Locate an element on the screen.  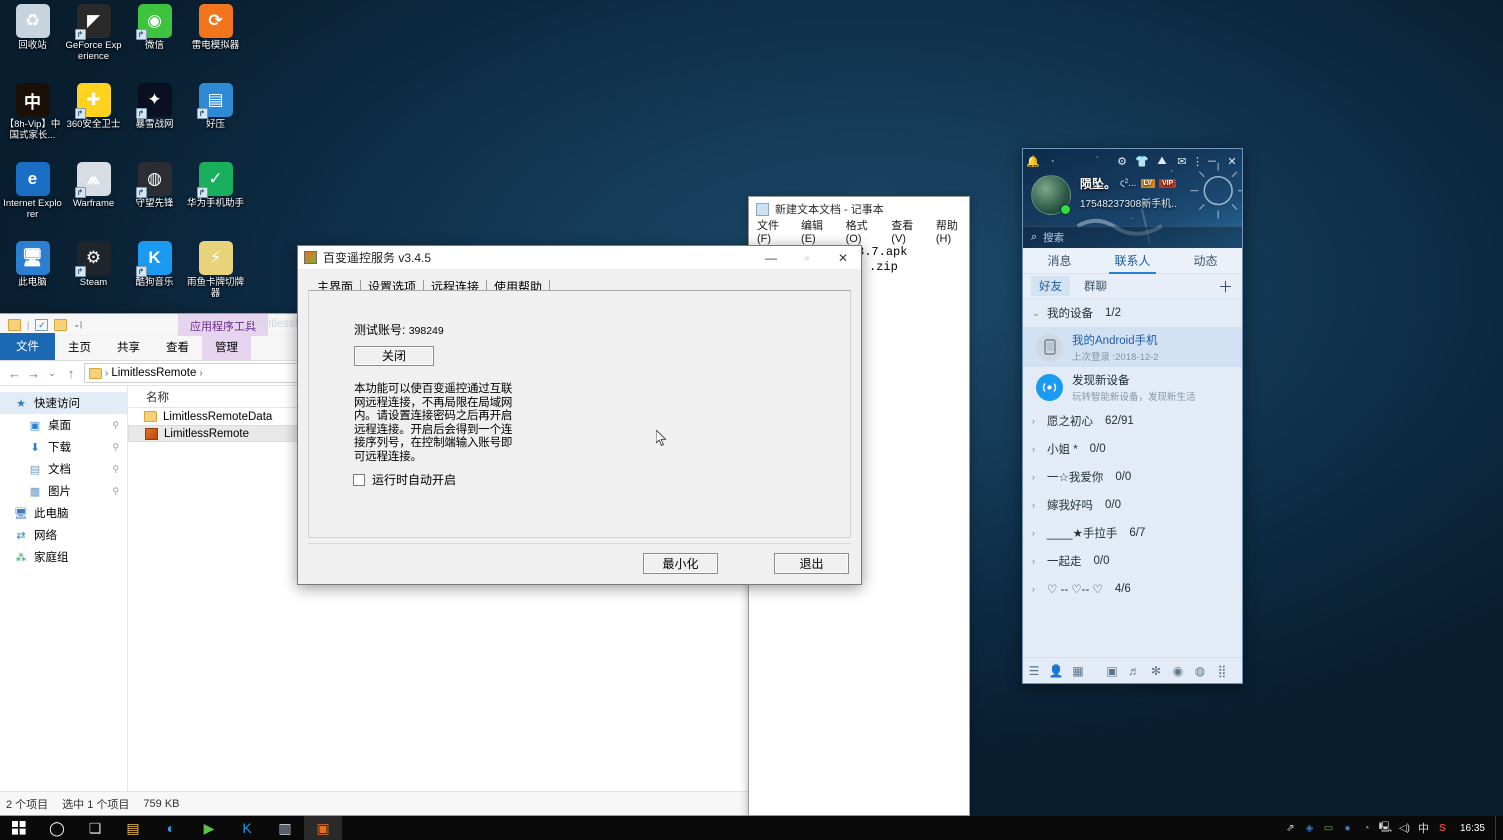
vip-badge: VIP is located at coordinates (1167, 183).